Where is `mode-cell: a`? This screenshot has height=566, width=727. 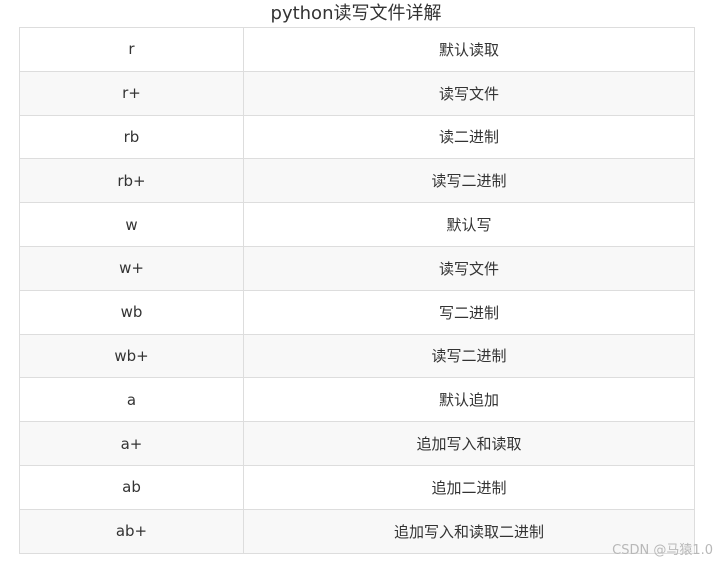
mode-cell: a is located at coordinates (131, 400).